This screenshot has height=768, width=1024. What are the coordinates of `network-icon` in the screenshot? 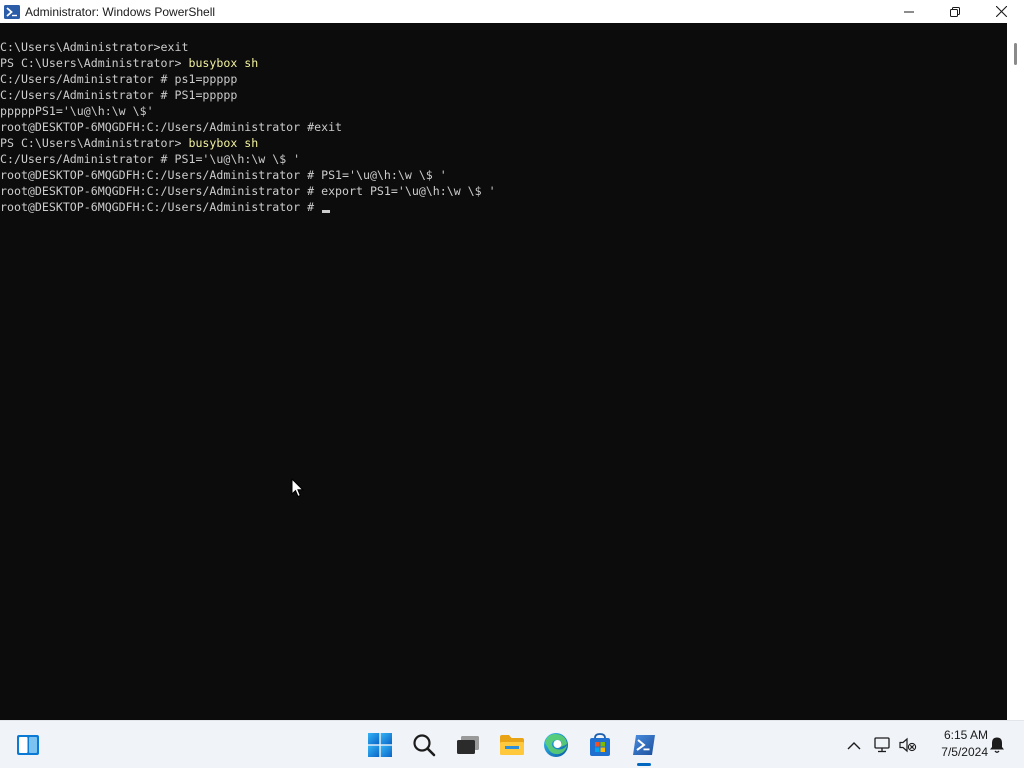 It's located at (882, 745).